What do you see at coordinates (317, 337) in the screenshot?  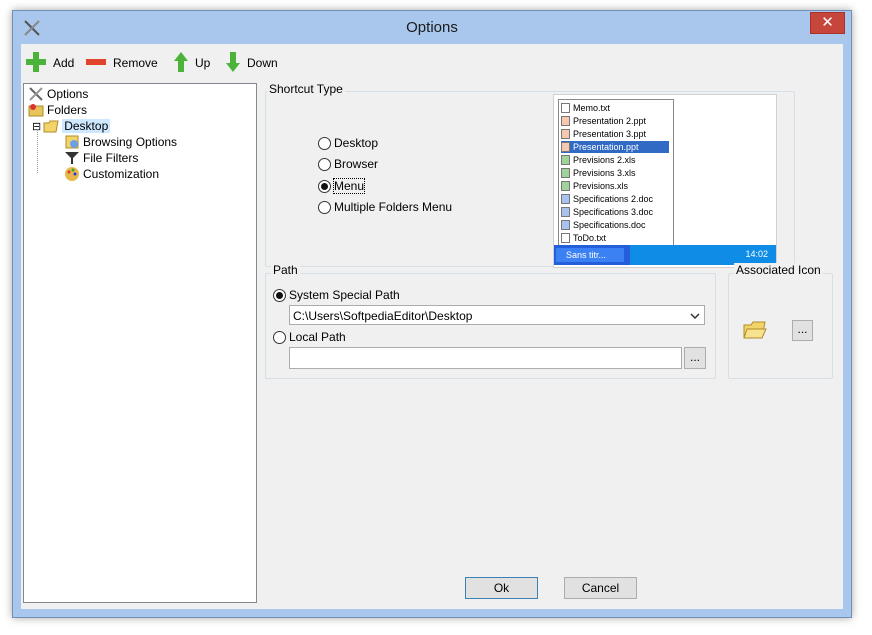 I see `radio-label: Local Path` at bounding box center [317, 337].